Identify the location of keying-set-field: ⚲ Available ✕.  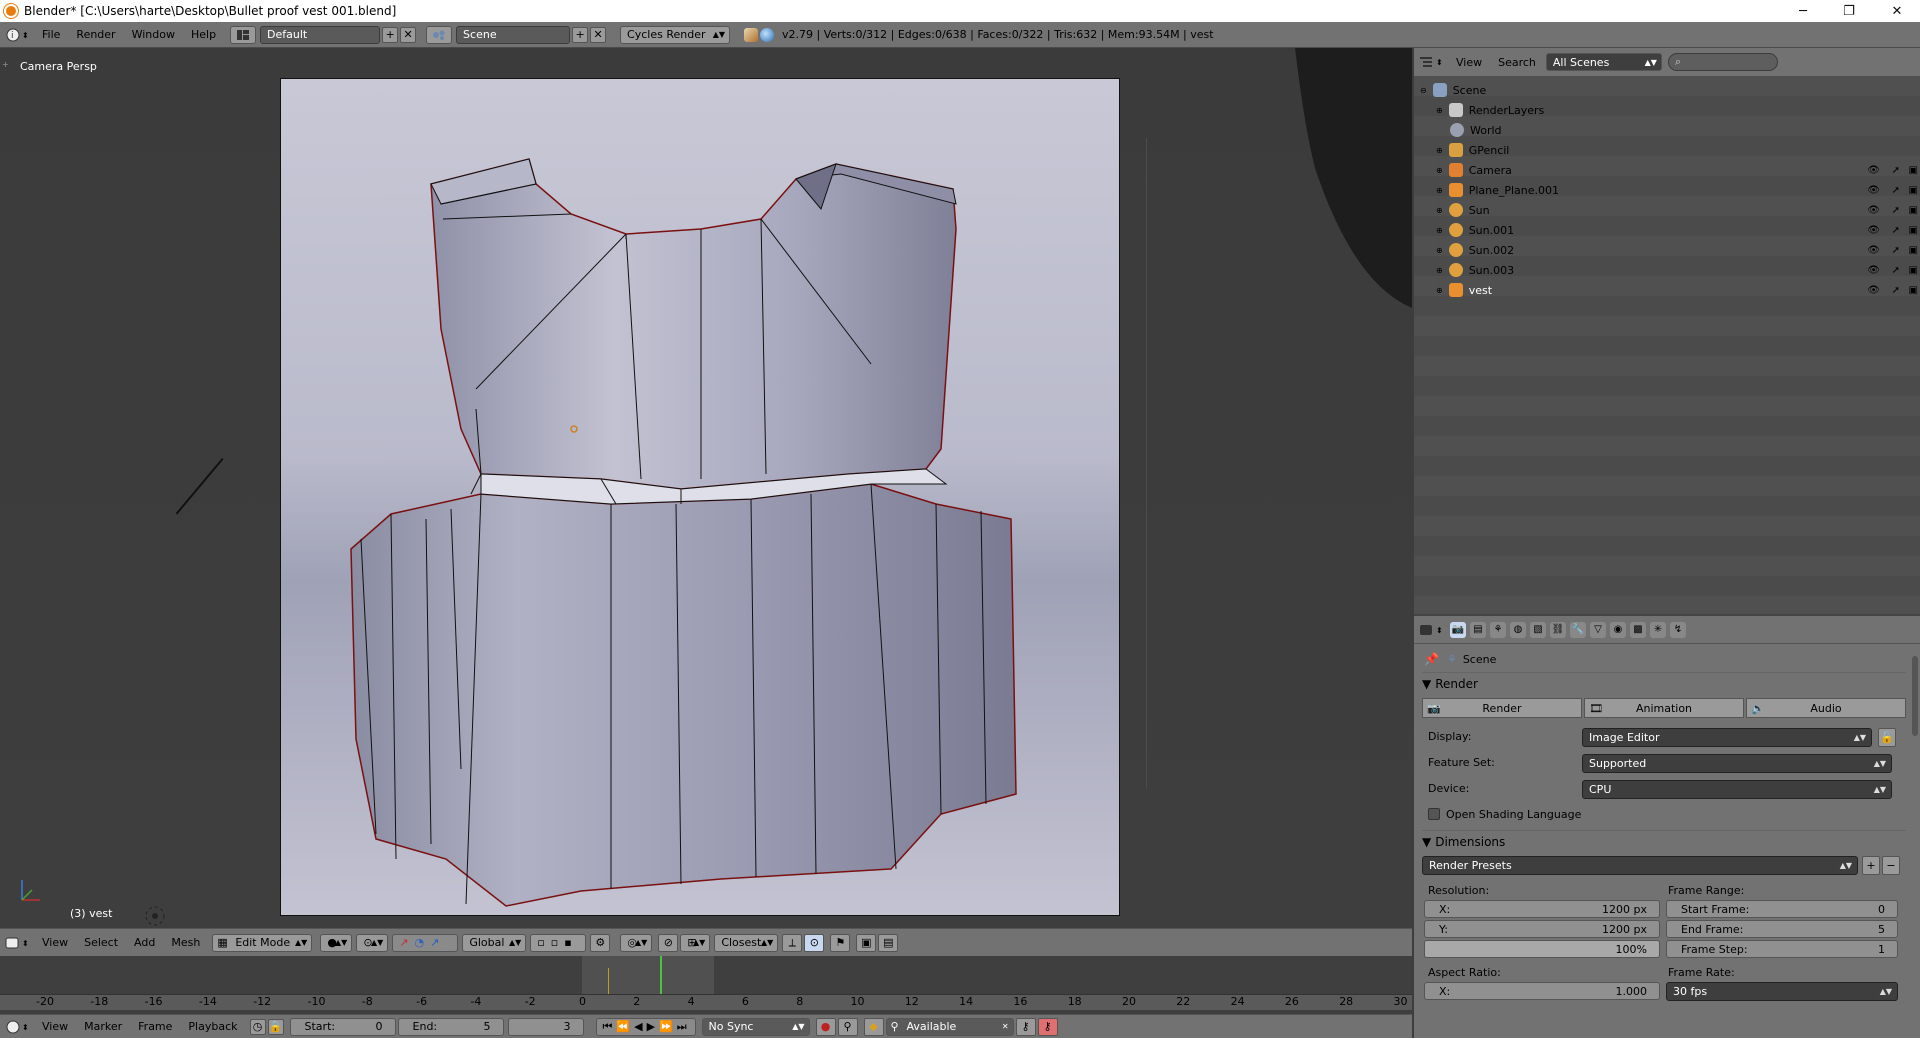
(949, 1026).